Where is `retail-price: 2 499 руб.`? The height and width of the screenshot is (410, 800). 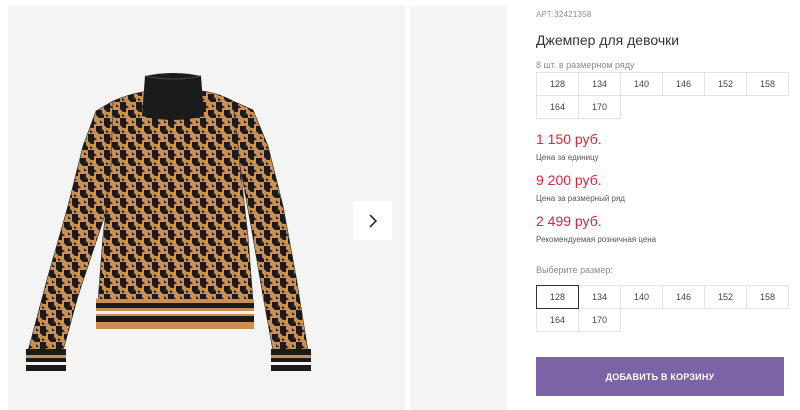
retail-price: 2 499 руб. is located at coordinates (569, 221).